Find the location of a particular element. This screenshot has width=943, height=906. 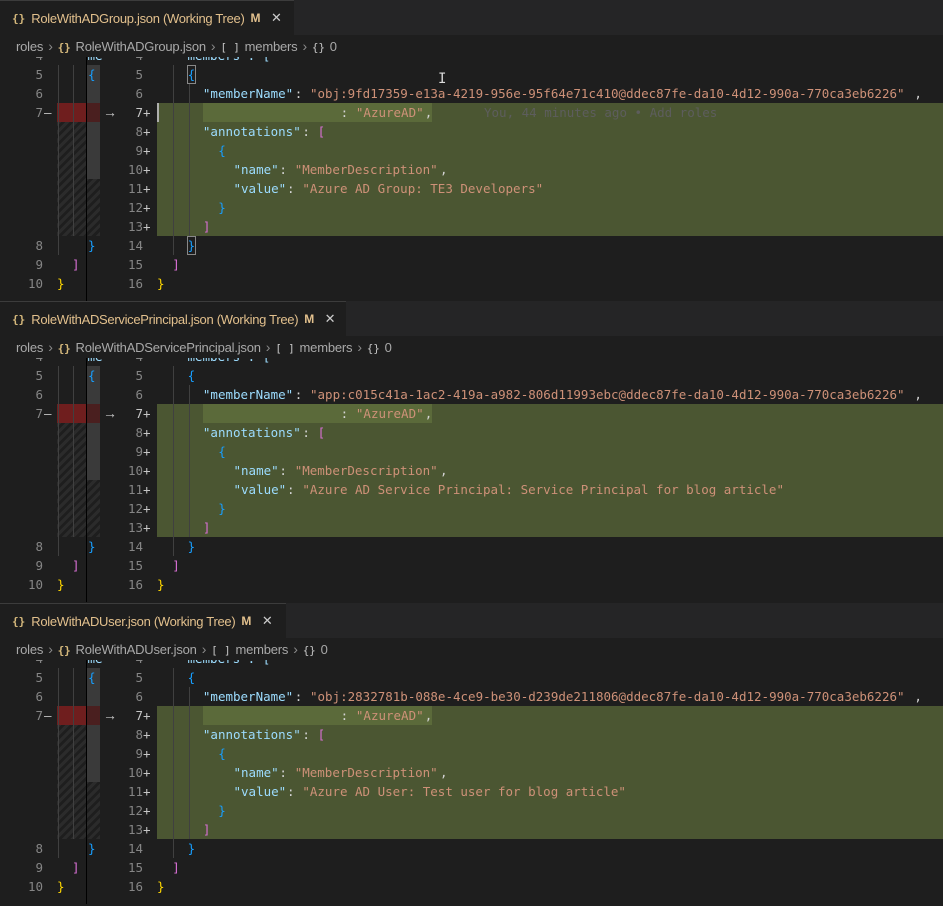

line-number: 15 is located at coordinates (135, 867).